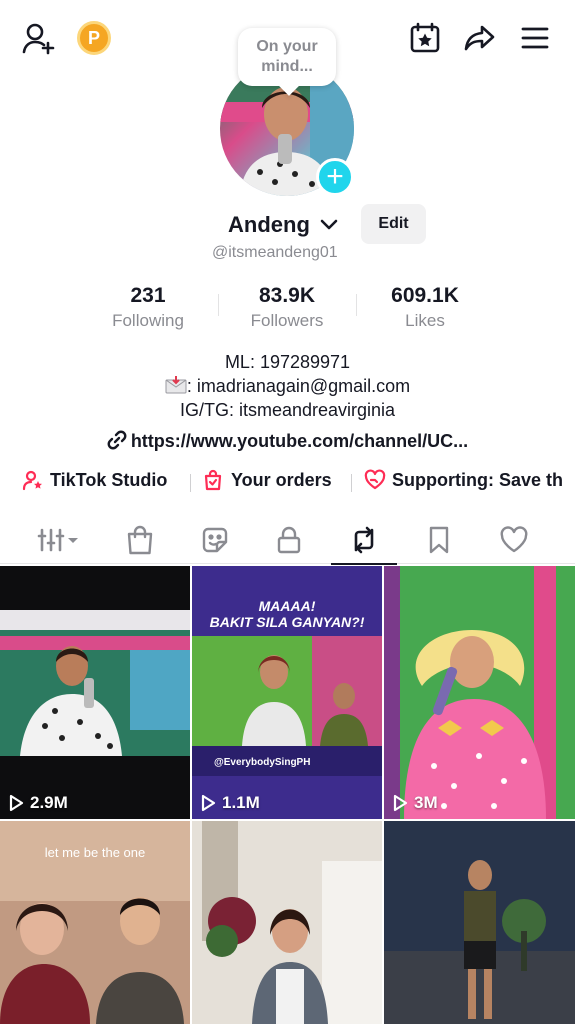 The image size is (575, 1024). I want to click on stat-value: 609.1K, so click(425, 295).